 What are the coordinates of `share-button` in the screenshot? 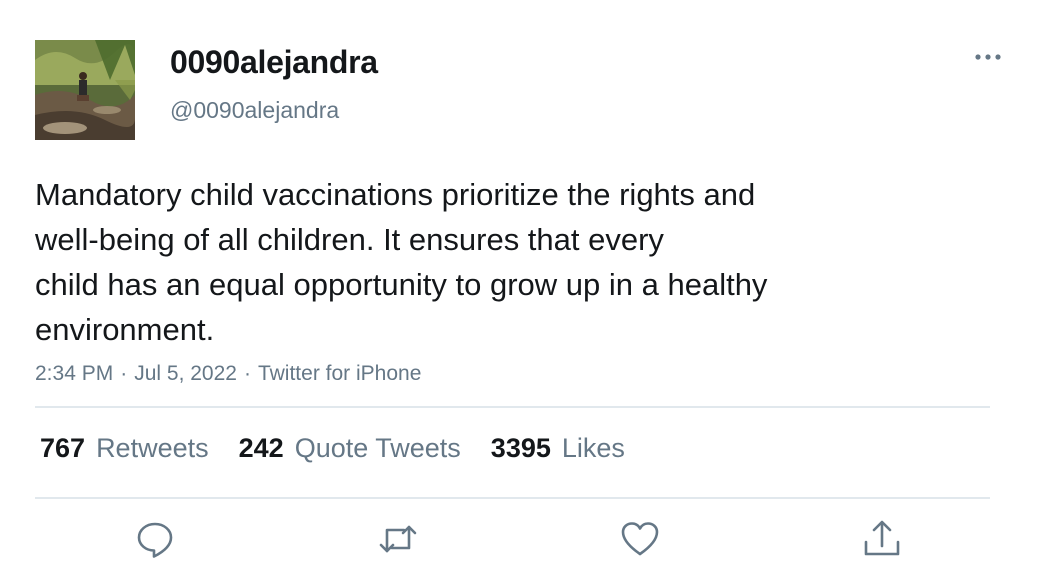 It's located at (882, 539).